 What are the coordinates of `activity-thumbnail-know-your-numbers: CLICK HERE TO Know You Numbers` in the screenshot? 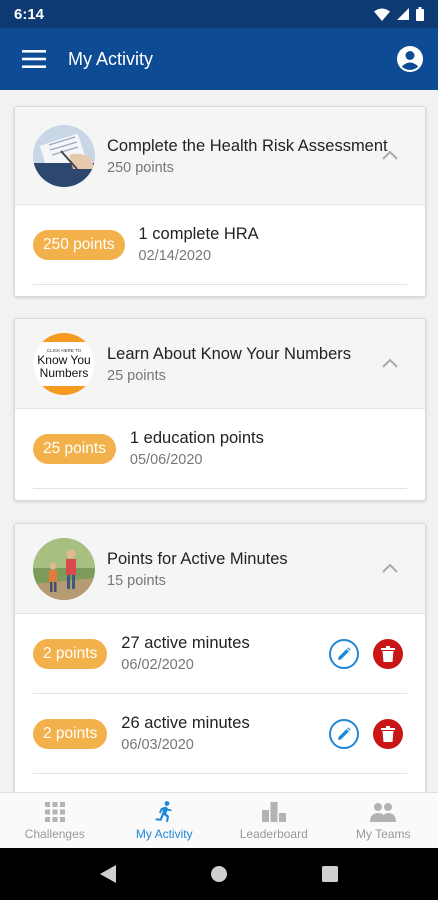 It's located at (64, 363).